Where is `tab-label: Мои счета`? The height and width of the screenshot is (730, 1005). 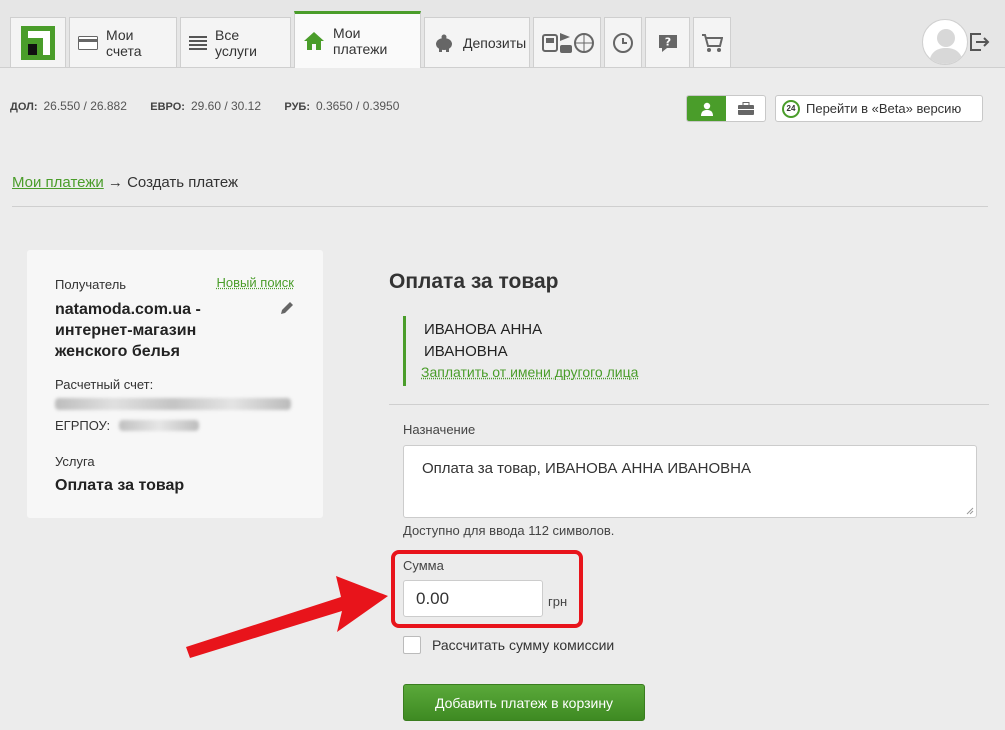
tab-label: Мои счета is located at coordinates (124, 42).